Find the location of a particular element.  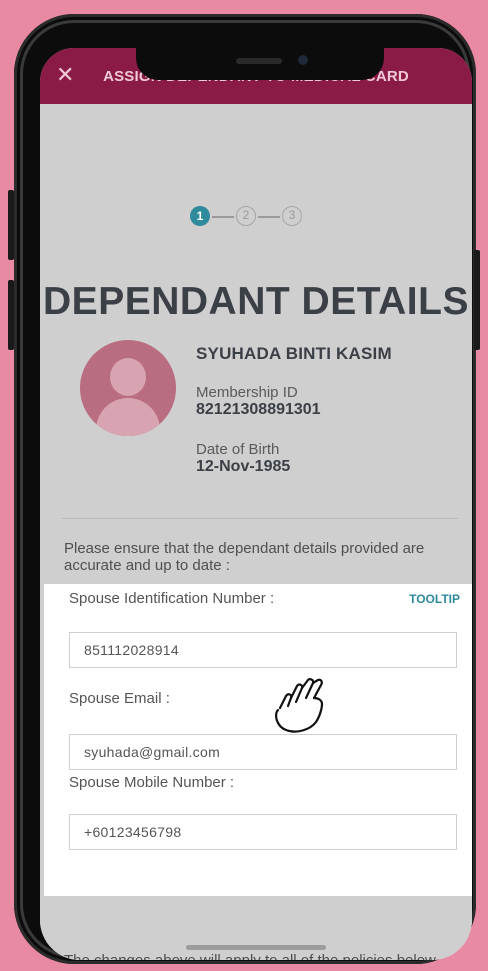

home-indicator is located at coordinates (256, 947).